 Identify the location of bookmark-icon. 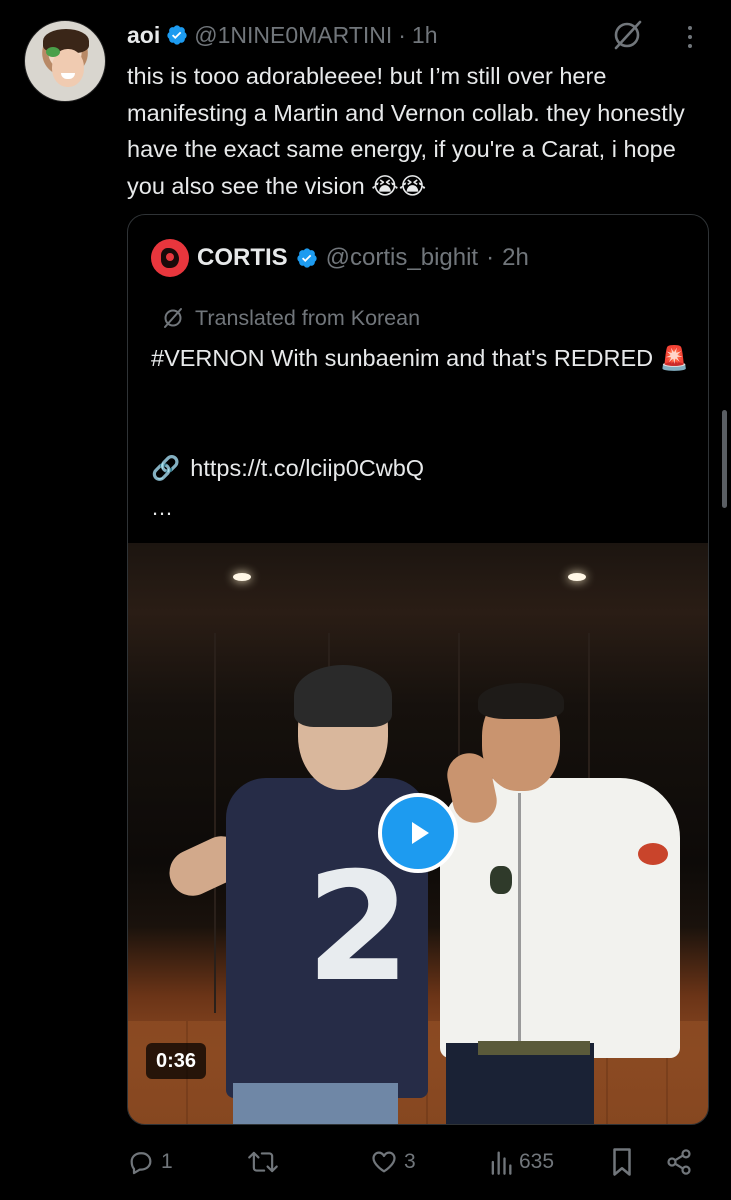
(622, 1162).